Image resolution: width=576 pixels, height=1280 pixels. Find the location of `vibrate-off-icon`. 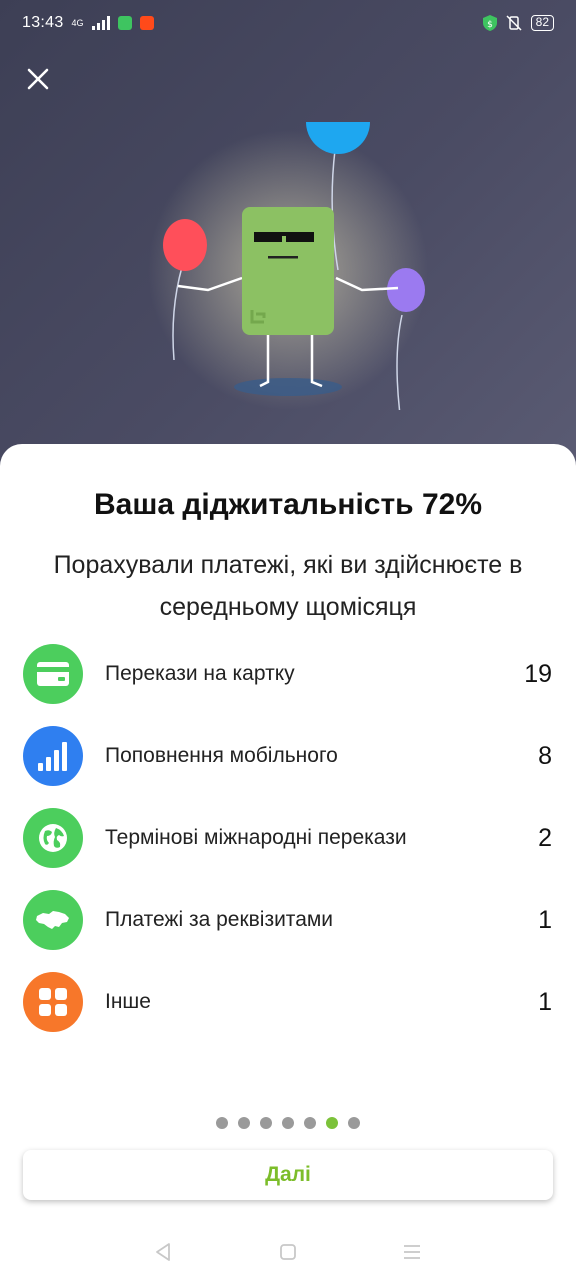

vibrate-off-icon is located at coordinates (514, 23).